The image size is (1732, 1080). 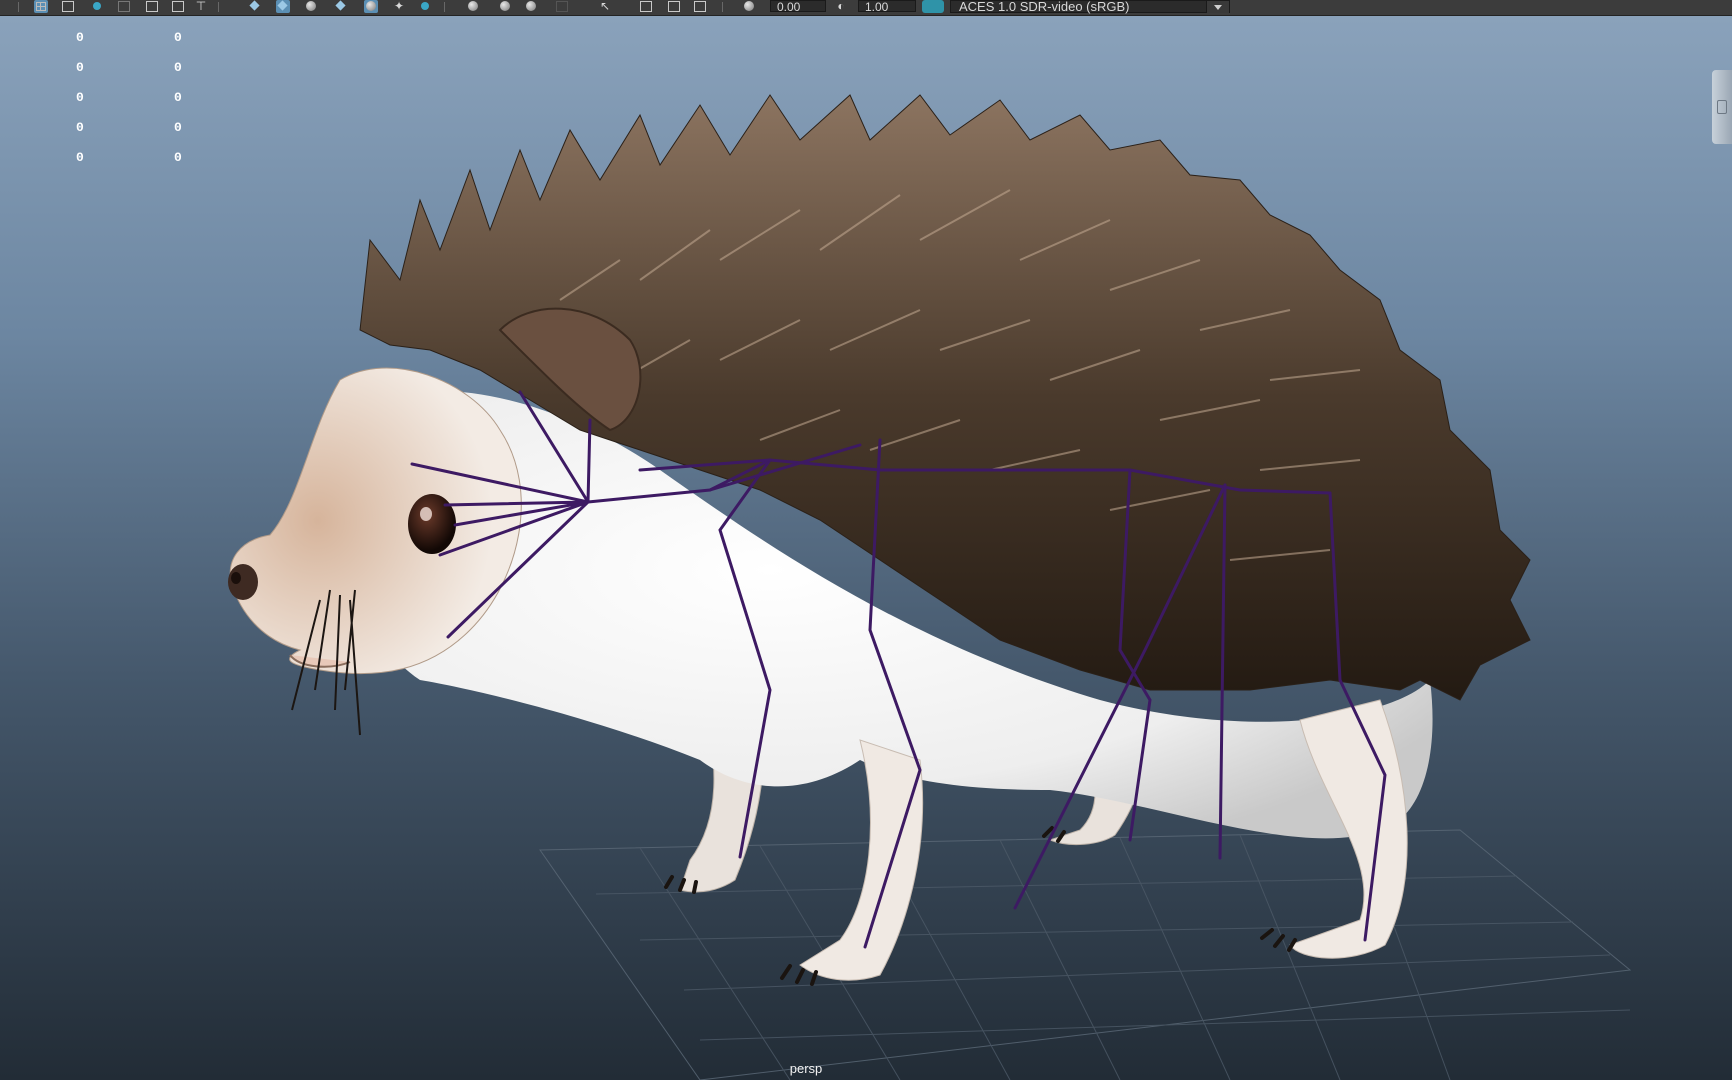 What do you see at coordinates (605, 6) in the screenshot?
I see `xray-joints-icon: ↖` at bounding box center [605, 6].